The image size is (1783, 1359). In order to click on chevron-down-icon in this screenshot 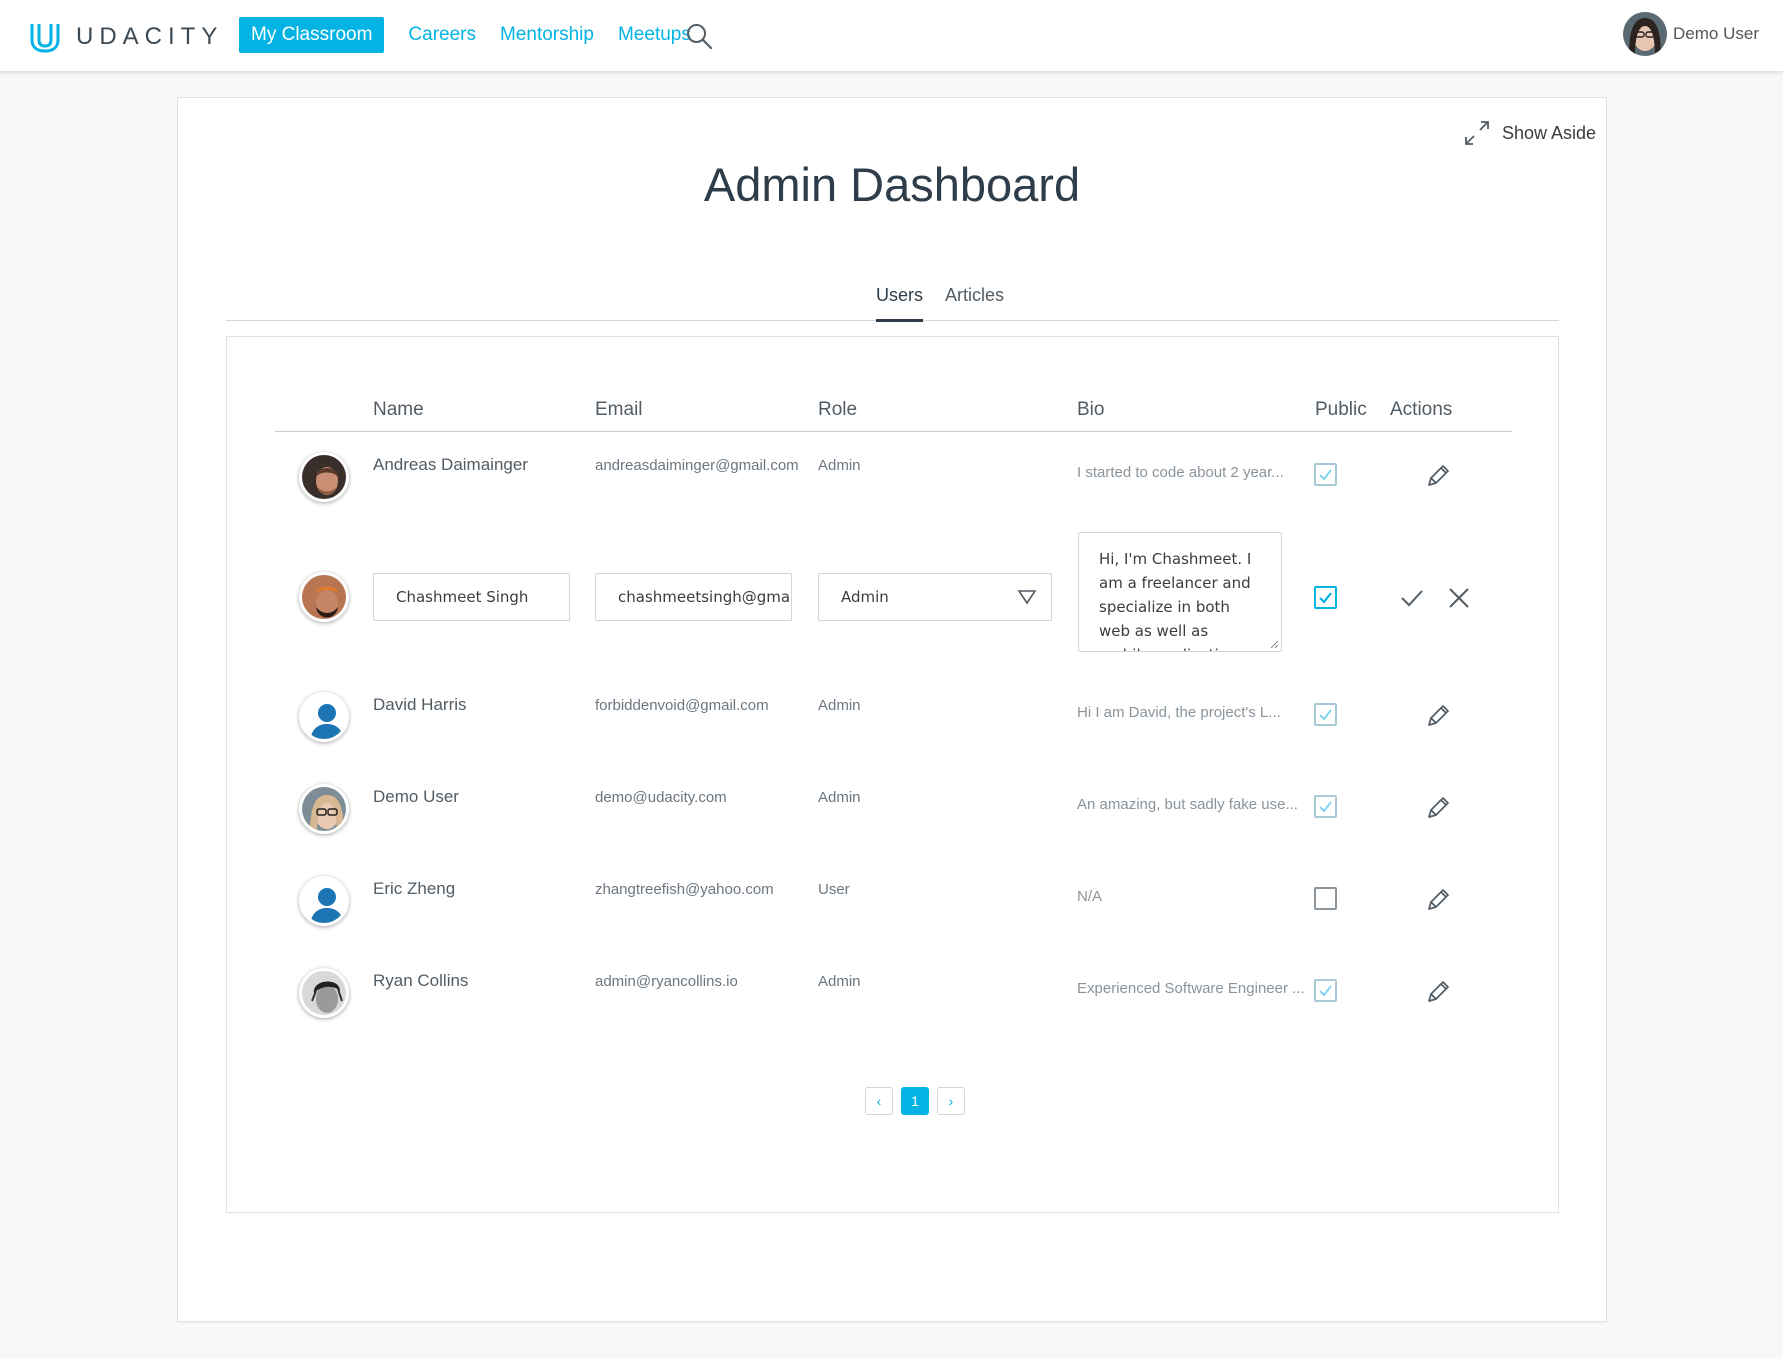, I will do `click(1027, 597)`.